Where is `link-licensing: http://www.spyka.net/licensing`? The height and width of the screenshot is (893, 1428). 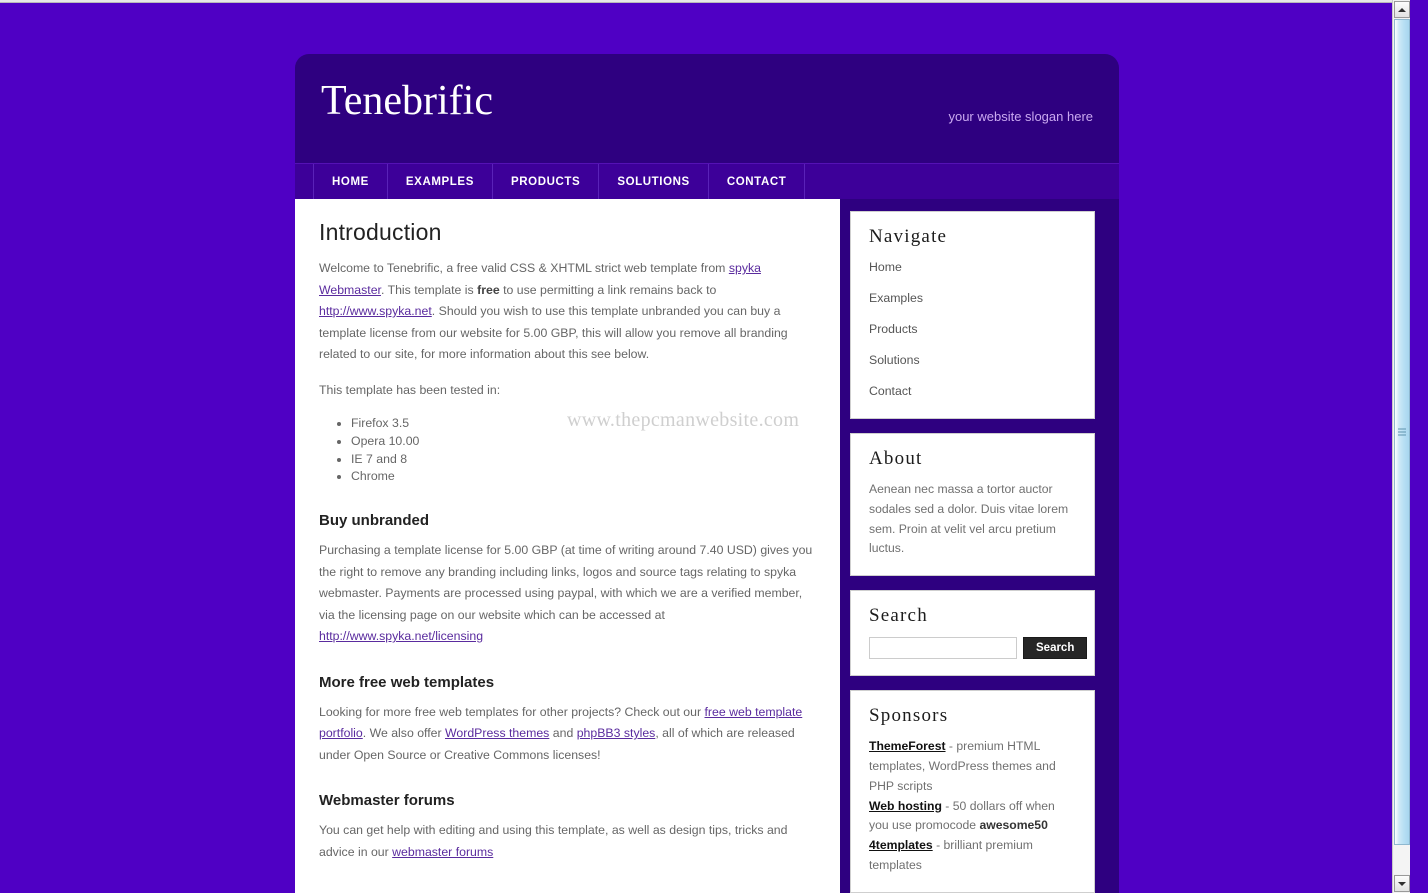 link-licensing: http://www.spyka.net/licensing is located at coordinates (401, 636).